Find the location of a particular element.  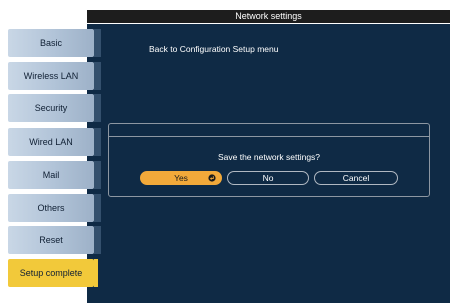

window-title-bar: Network settings is located at coordinates (268, 16).